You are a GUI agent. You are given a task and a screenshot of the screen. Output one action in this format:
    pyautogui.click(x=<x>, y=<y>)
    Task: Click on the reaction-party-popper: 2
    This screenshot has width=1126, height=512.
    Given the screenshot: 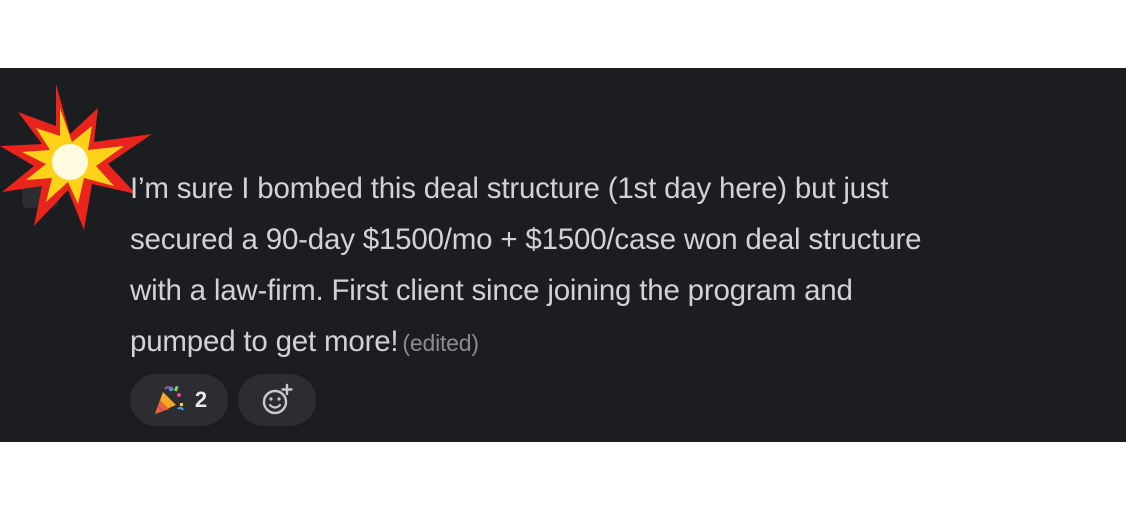 What is the action you would take?
    pyautogui.click(x=179, y=400)
    